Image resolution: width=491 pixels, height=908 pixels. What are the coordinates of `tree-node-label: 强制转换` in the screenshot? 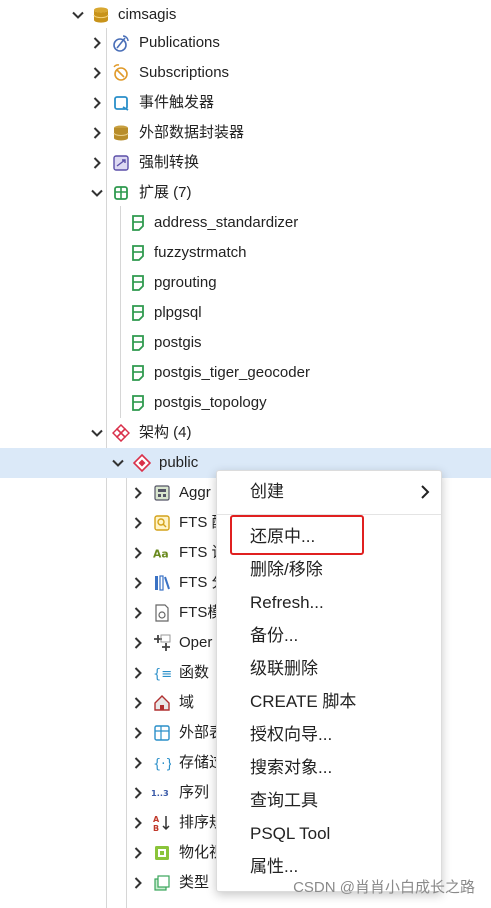 It's located at (169, 162).